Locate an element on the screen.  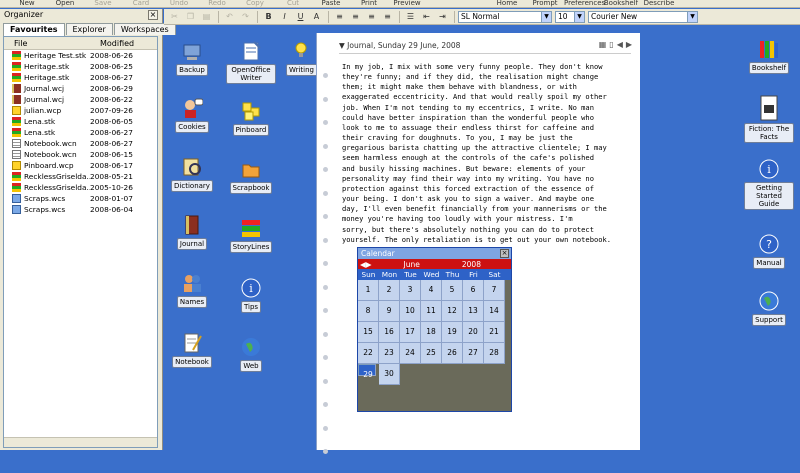
previous-month-icon: ◀▶ is located at coordinates (366, 264).